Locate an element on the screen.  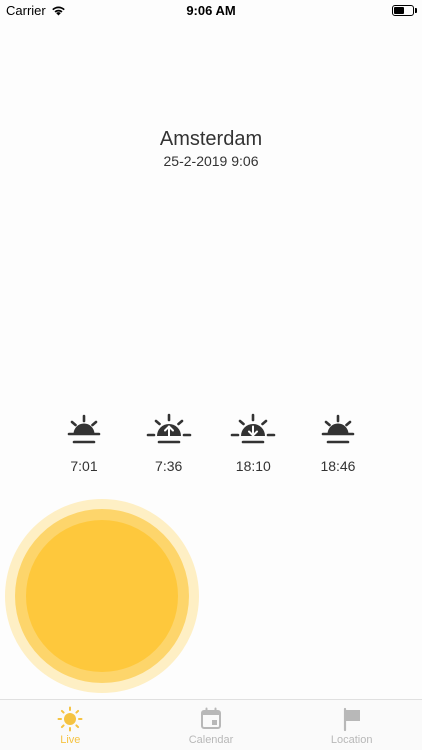
sun-events-row: 7:01 7:36 18:10 18:46 is located at coordinates (211, 443).